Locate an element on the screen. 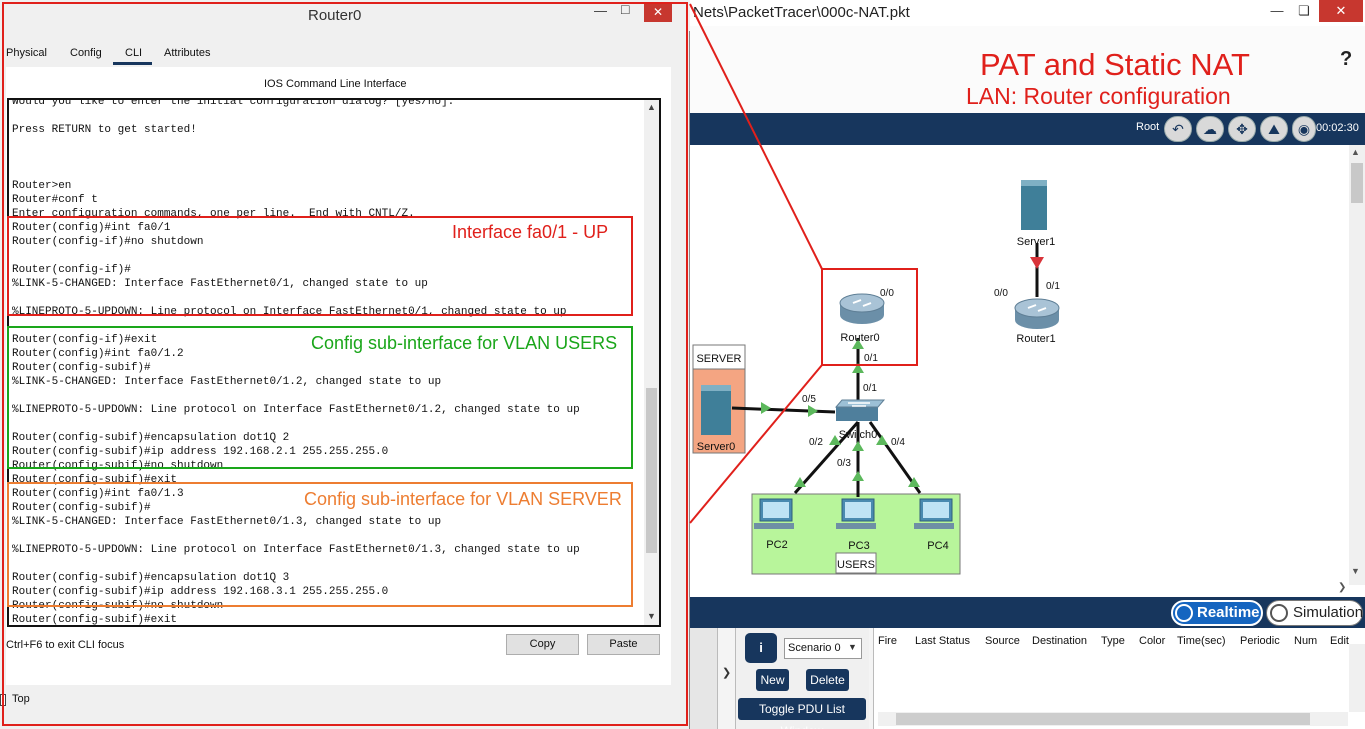 This screenshot has width=1365, height=729. vlan-server-label: Config sub-interface for VLAN SERVER is located at coordinates (463, 499).